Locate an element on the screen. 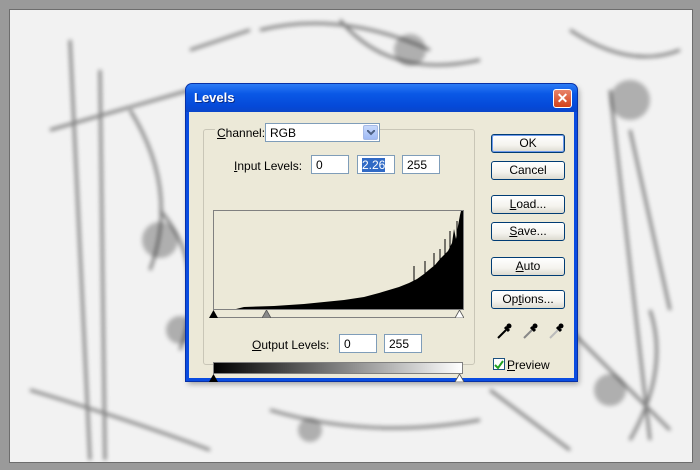 This screenshot has height=470, width=700. output-white-field: 255 is located at coordinates (403, 343).